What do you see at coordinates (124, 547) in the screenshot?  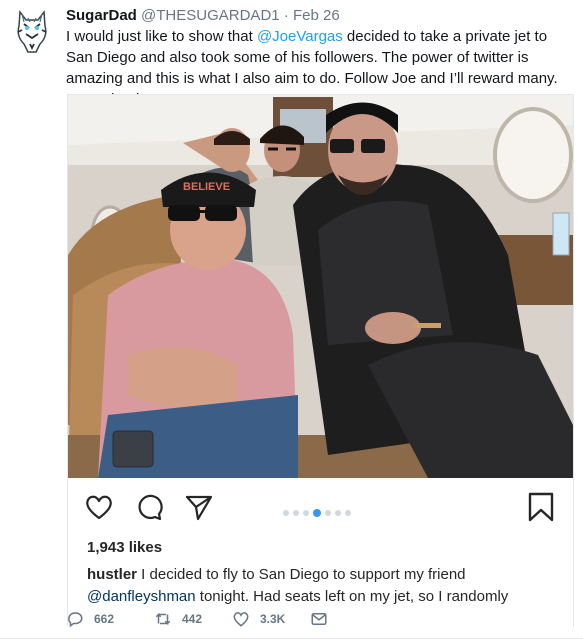 I see `likes-count: 1,943 likes` at bounding box center [124, 547].